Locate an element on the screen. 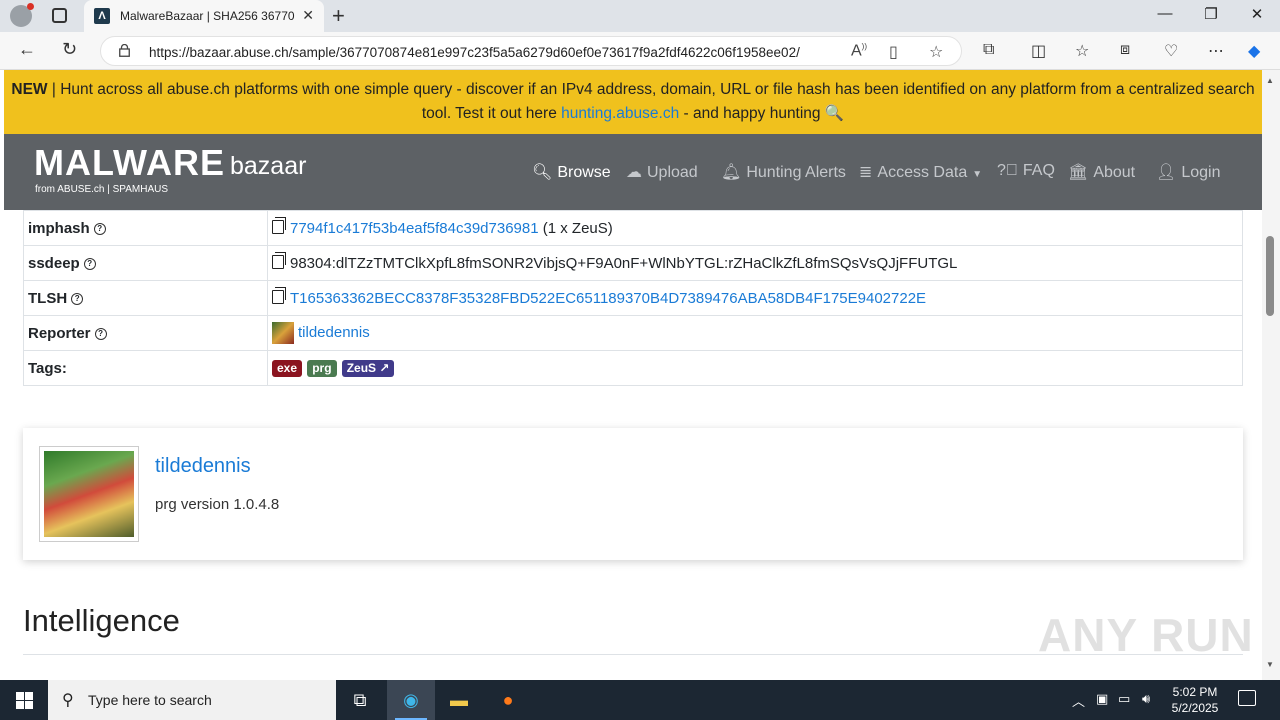 This screenshot has width=1280, height=720. split-screen-icon: ◫ is located at coordinates (1038, 51).